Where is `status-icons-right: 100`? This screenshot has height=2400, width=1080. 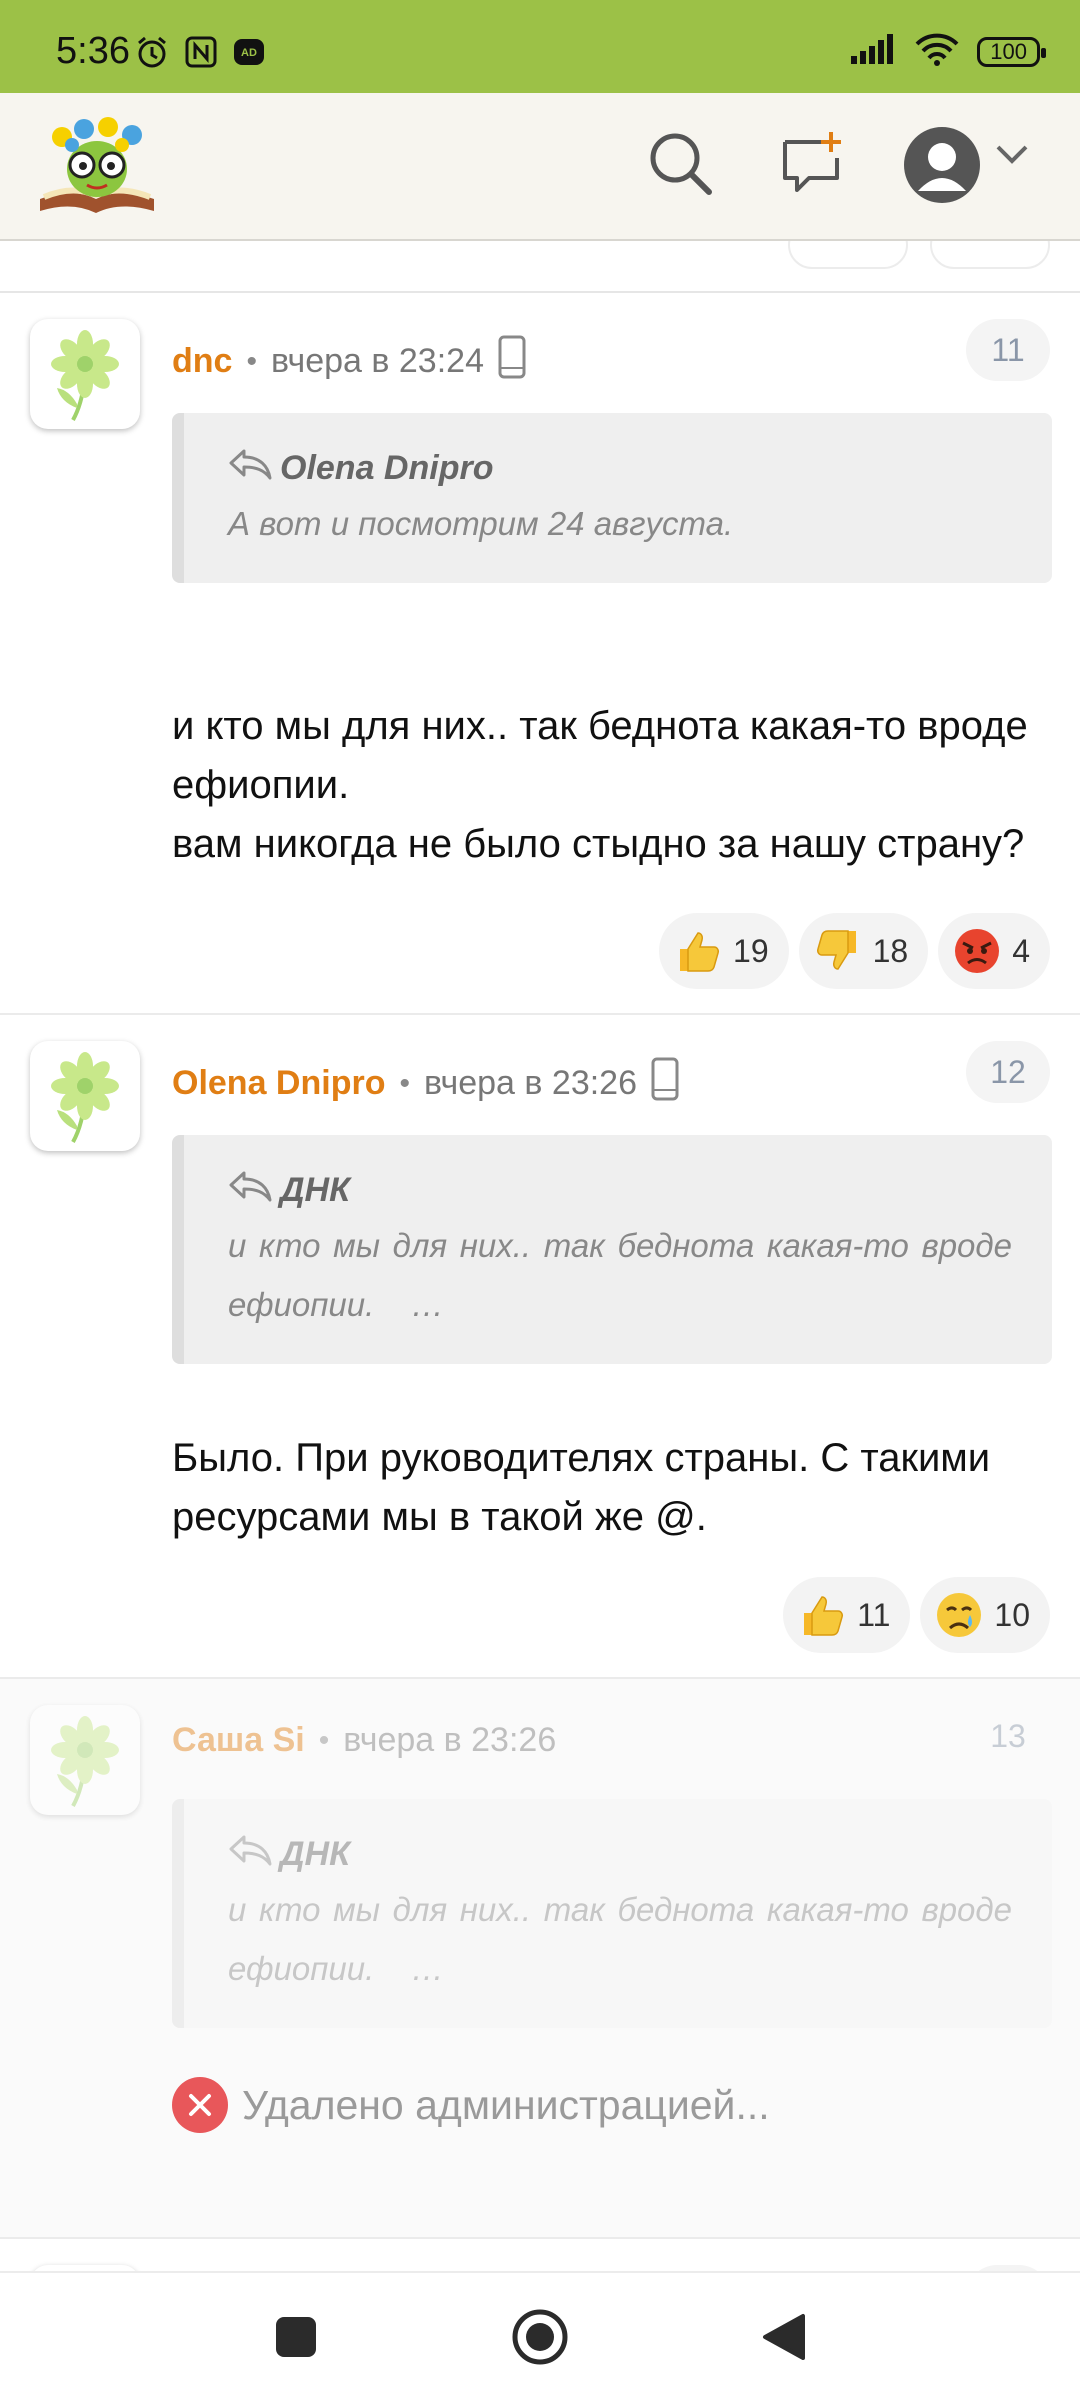 status-icons-right: 100 is located at coordinates (947, 51).